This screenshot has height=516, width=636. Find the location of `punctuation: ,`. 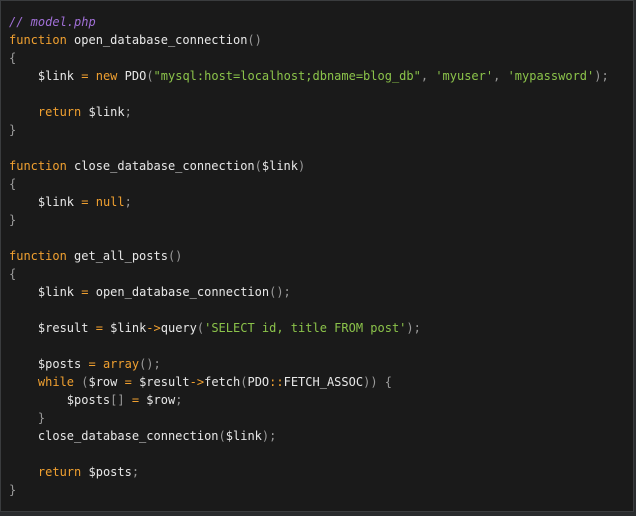

punctuation: , is located at coordinates (428, 76).